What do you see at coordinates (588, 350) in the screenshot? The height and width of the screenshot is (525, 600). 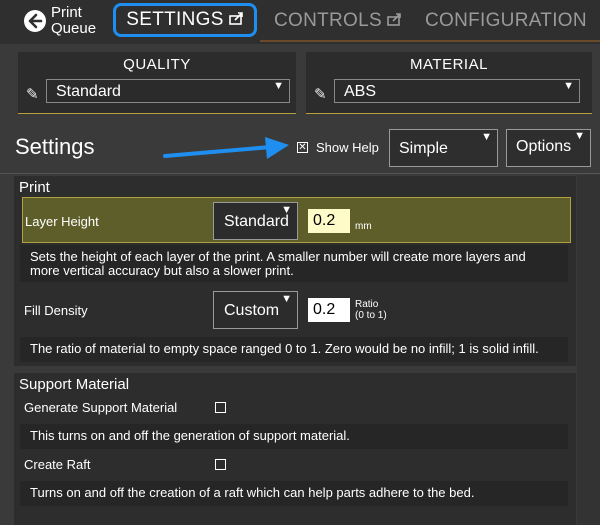 I see `scrollbar-track` at bounding box center [588, 350].